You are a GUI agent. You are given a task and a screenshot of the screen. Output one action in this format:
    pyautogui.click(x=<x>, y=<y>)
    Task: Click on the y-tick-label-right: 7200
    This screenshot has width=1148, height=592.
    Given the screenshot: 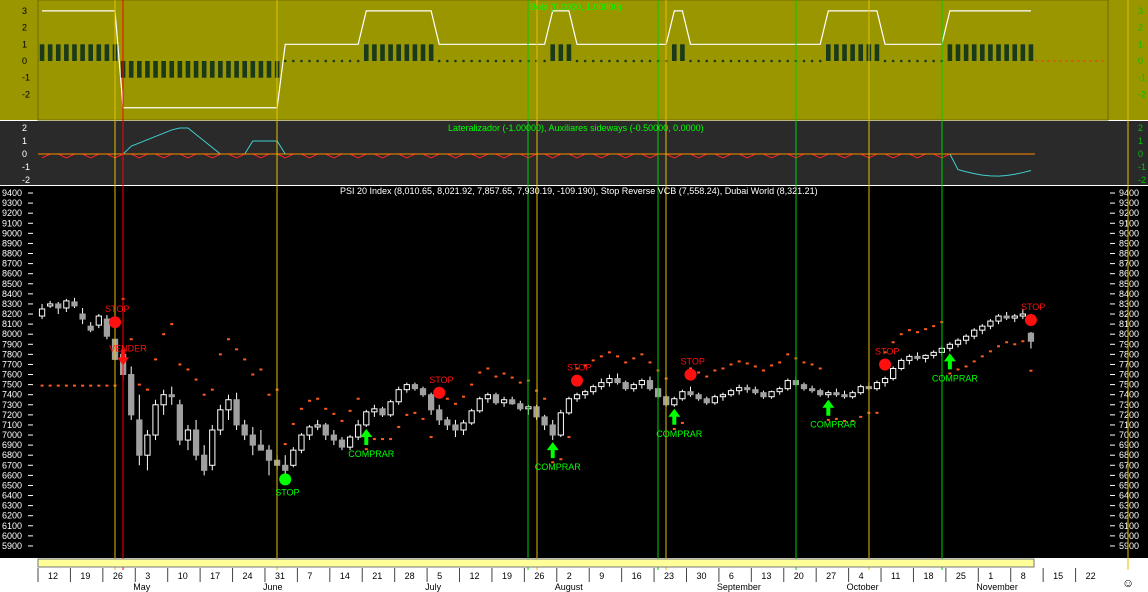 What is the action you would take?
    pyautogui.click(x=1129, y=415)
    